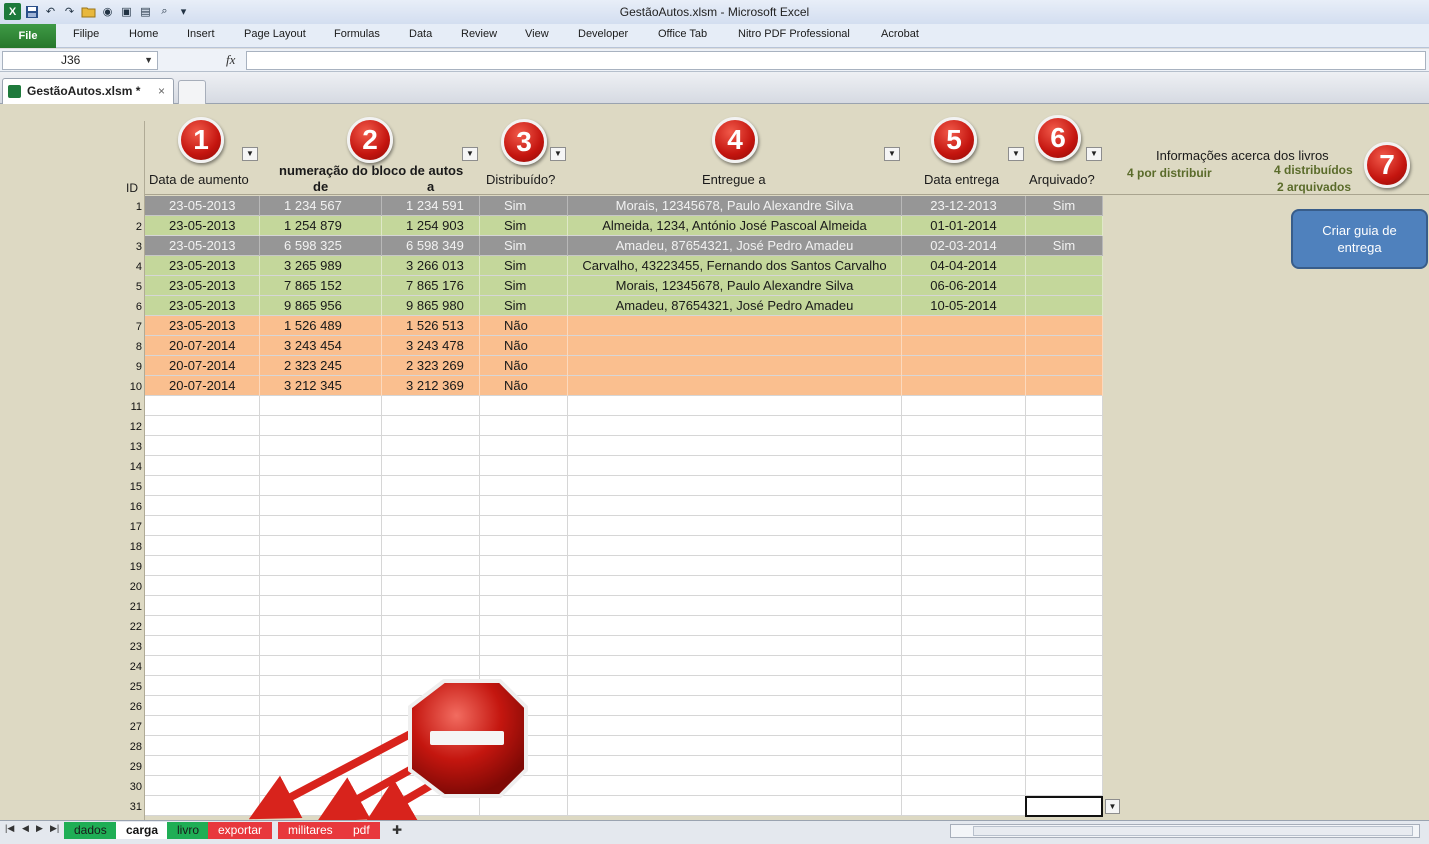 Image resolution: width=1429 pixels, height=844 pixels. What do you see at coordinates (81, 207) in the screenshot?
I see `row-number: 1` at bounding box center [81, 207].